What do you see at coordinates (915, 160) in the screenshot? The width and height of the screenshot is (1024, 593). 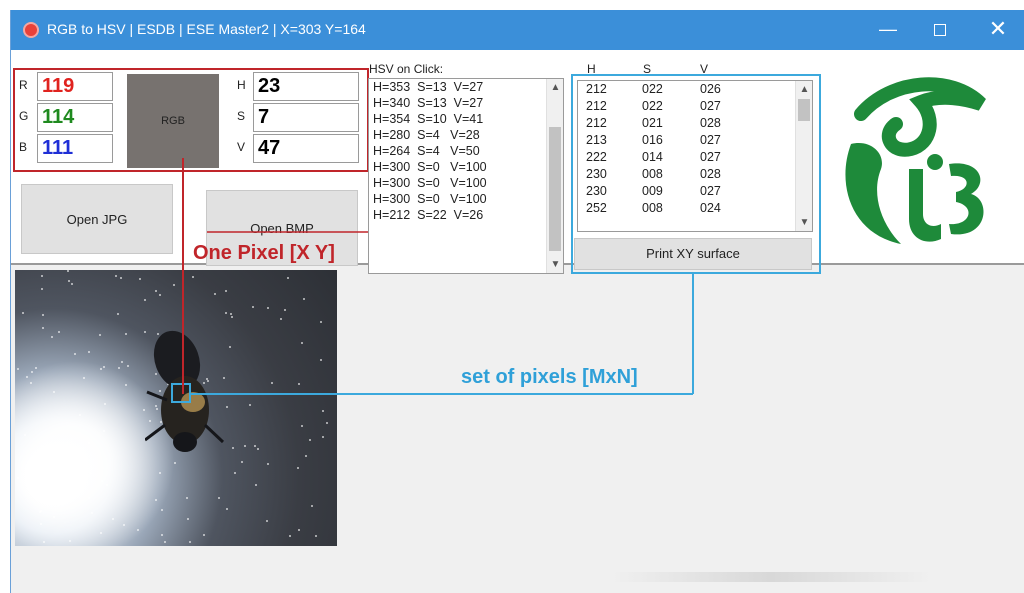 I see `university-logo` at bounding box center [915, 160].